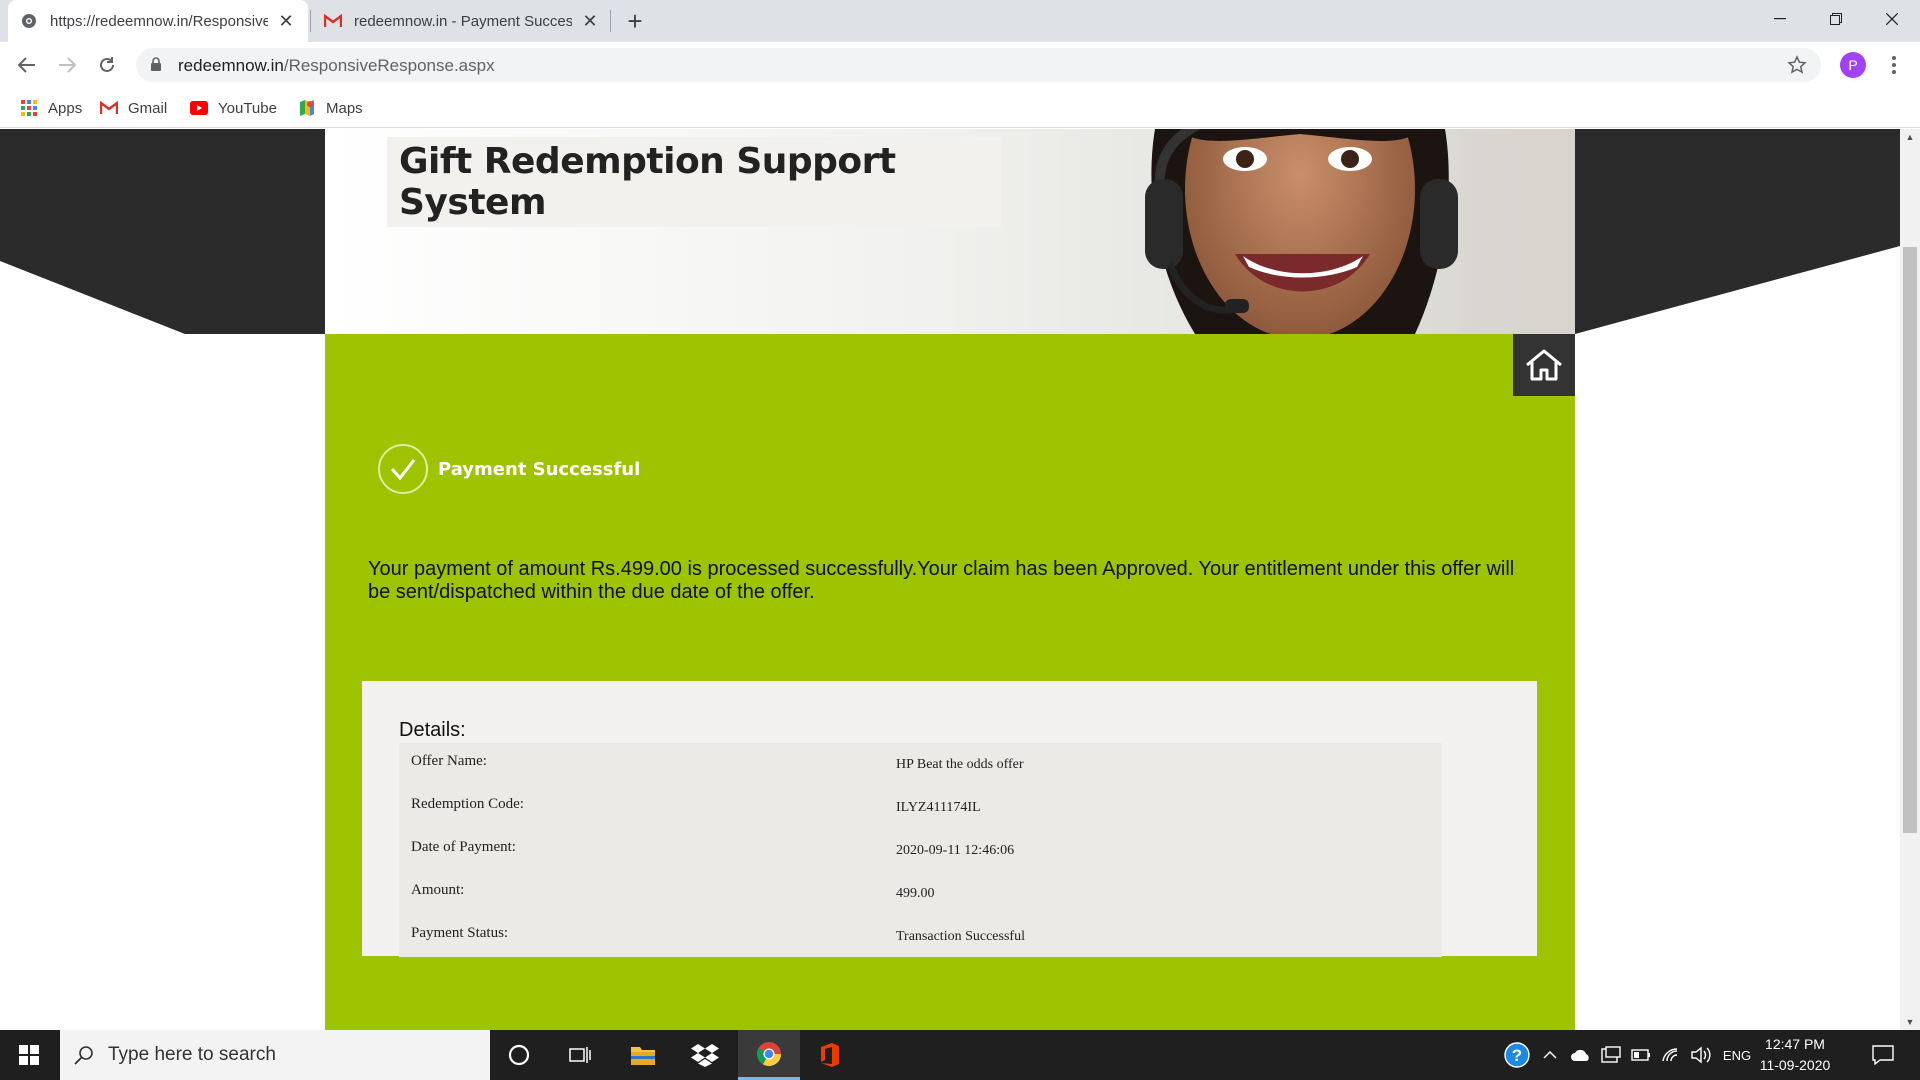  Describe the element at coordinates (1910, 1022) in the screenshot. I see `scroll-down-arrow-icon: ▼` at that location.